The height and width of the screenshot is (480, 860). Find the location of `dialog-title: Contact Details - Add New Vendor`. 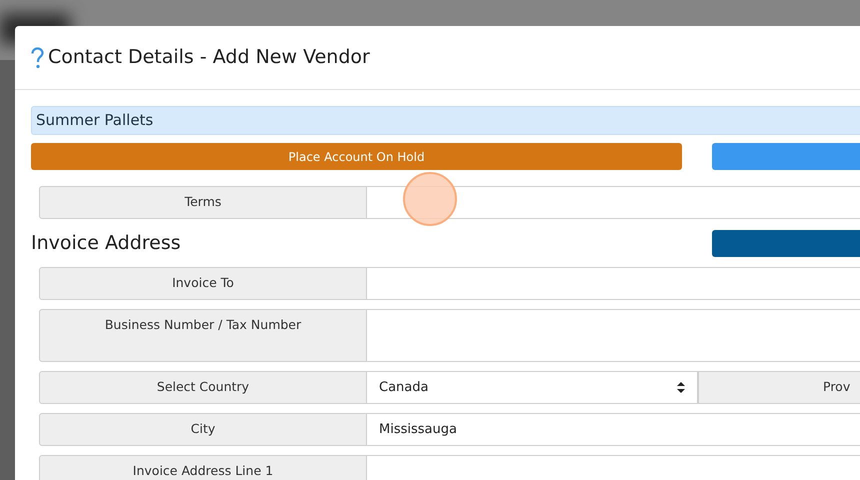

dialog-title: Contact Details - Add New Vendor is located at coordinates (209, 57).